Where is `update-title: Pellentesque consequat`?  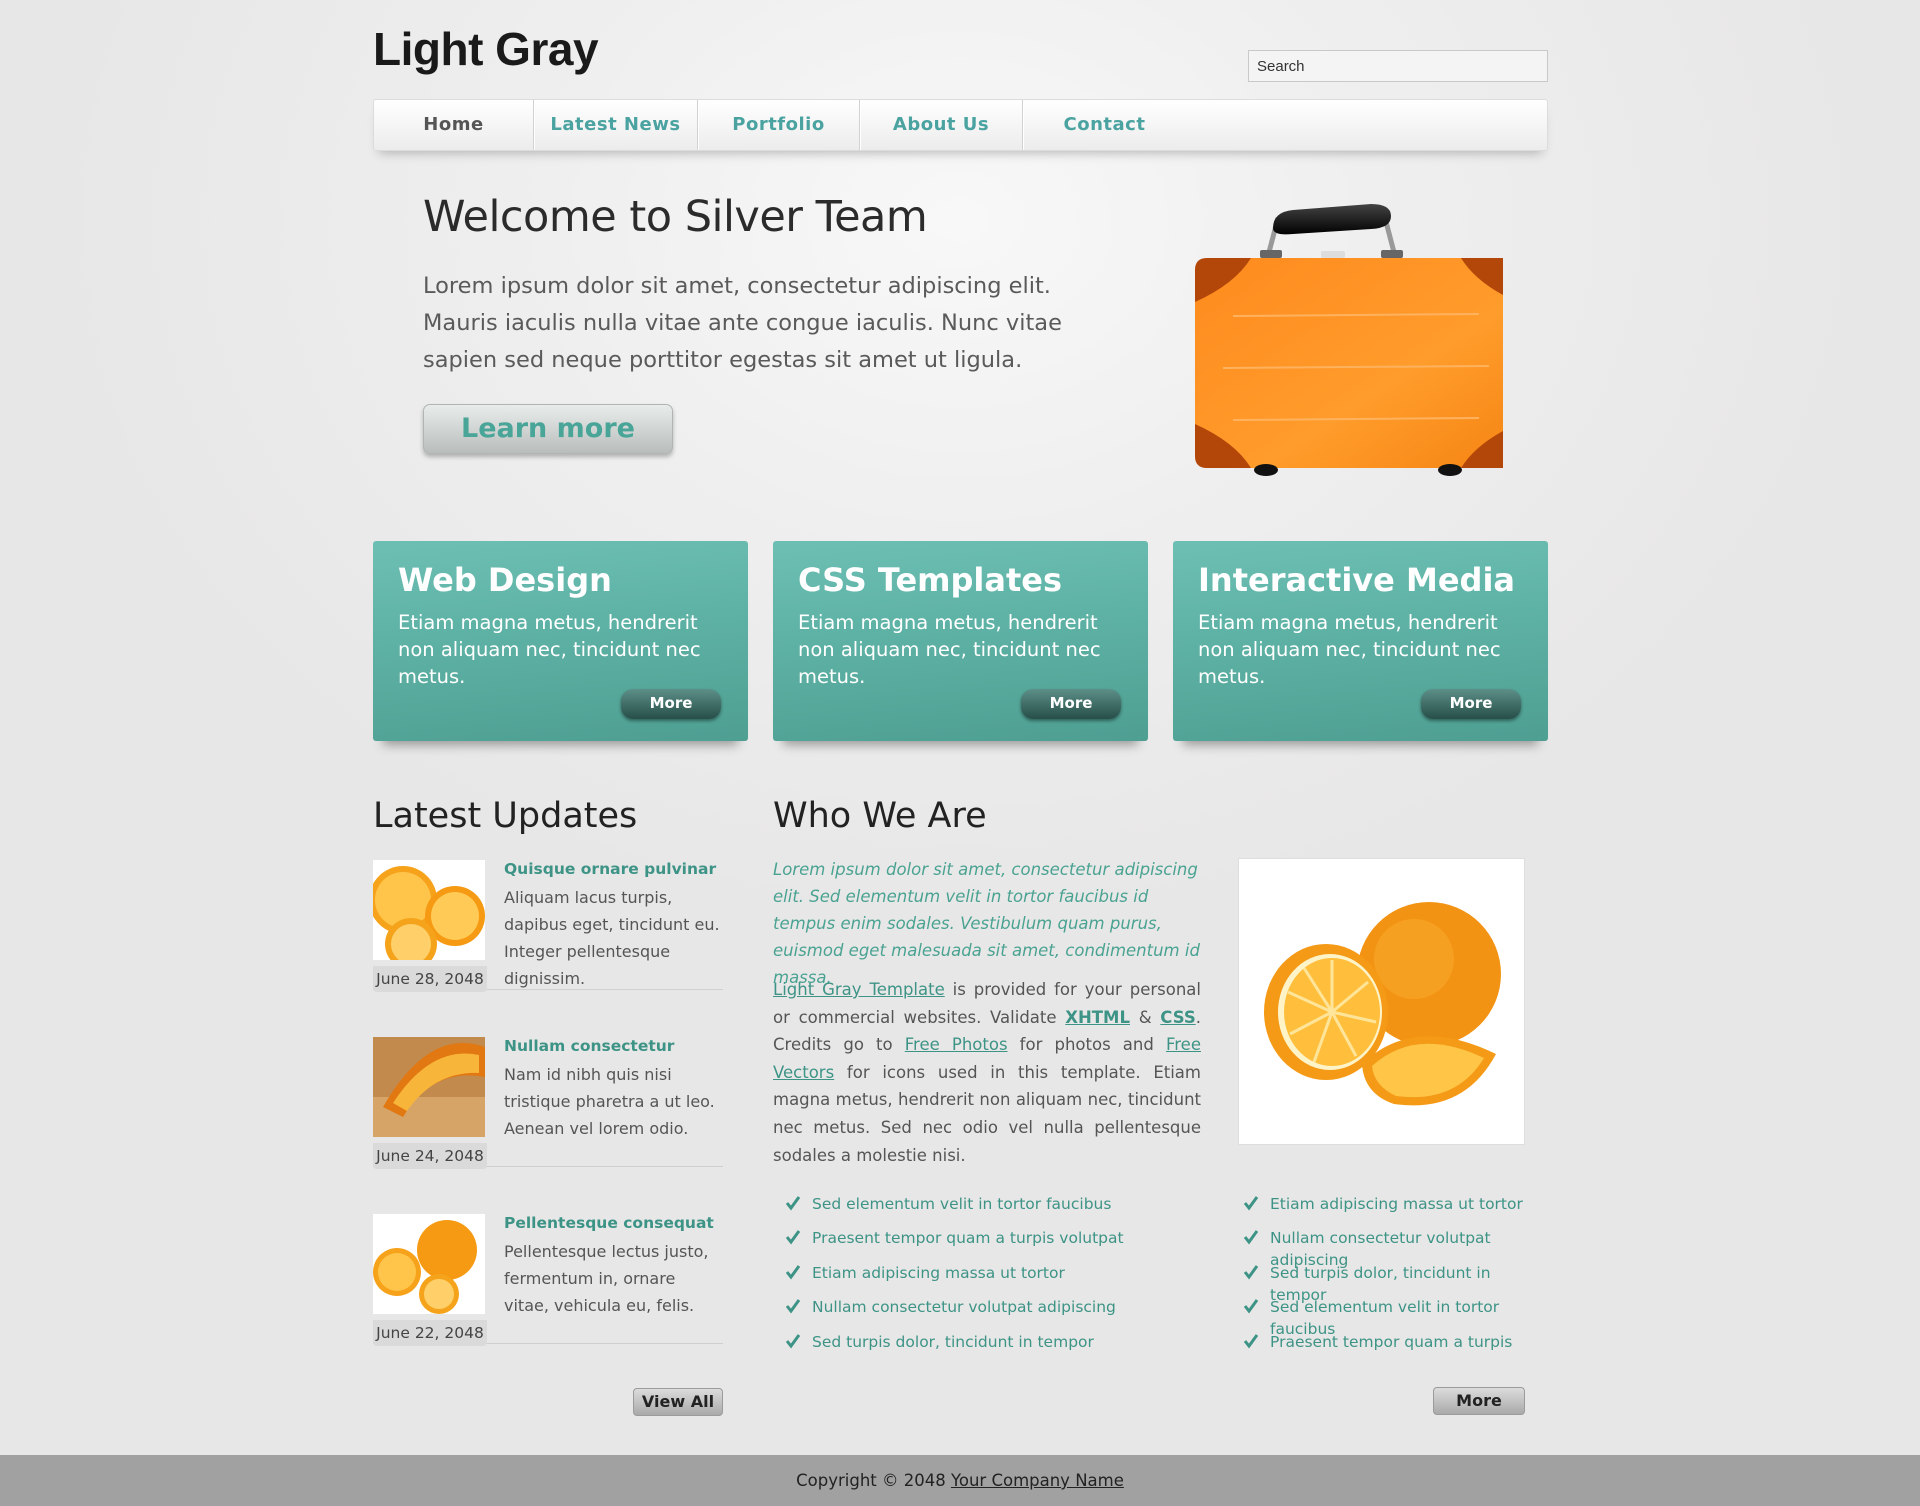
update-title: Pellentesque consequat is located at coordinates (609, 1223).